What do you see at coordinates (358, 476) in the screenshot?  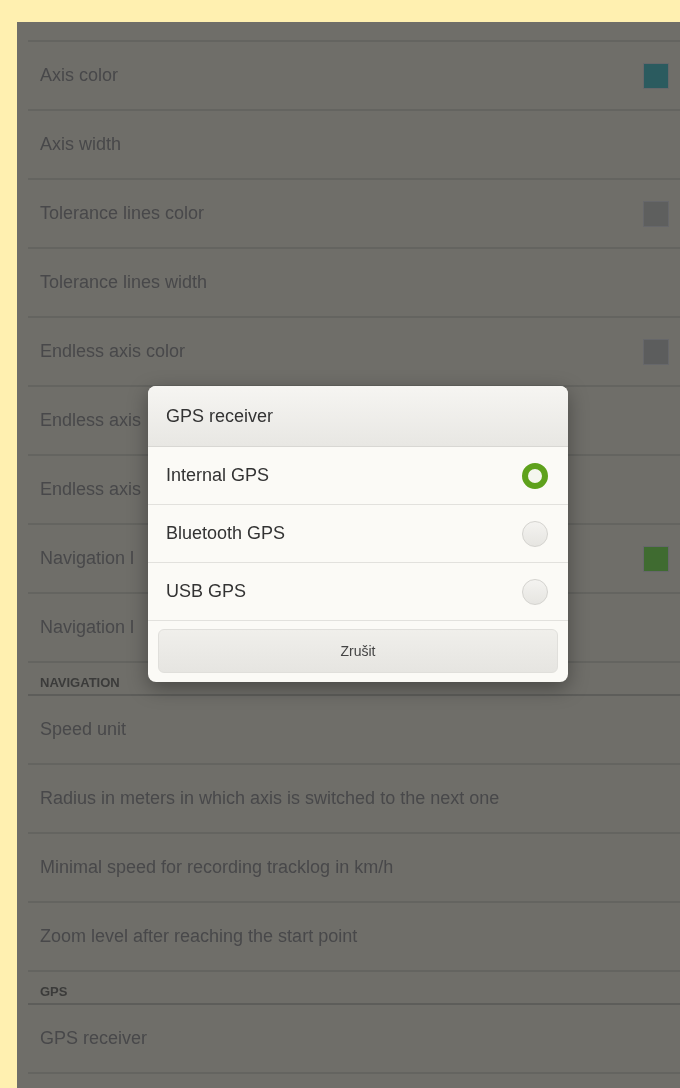 I see `radio-option: Internal GPS` at bounding box center [358, 476].